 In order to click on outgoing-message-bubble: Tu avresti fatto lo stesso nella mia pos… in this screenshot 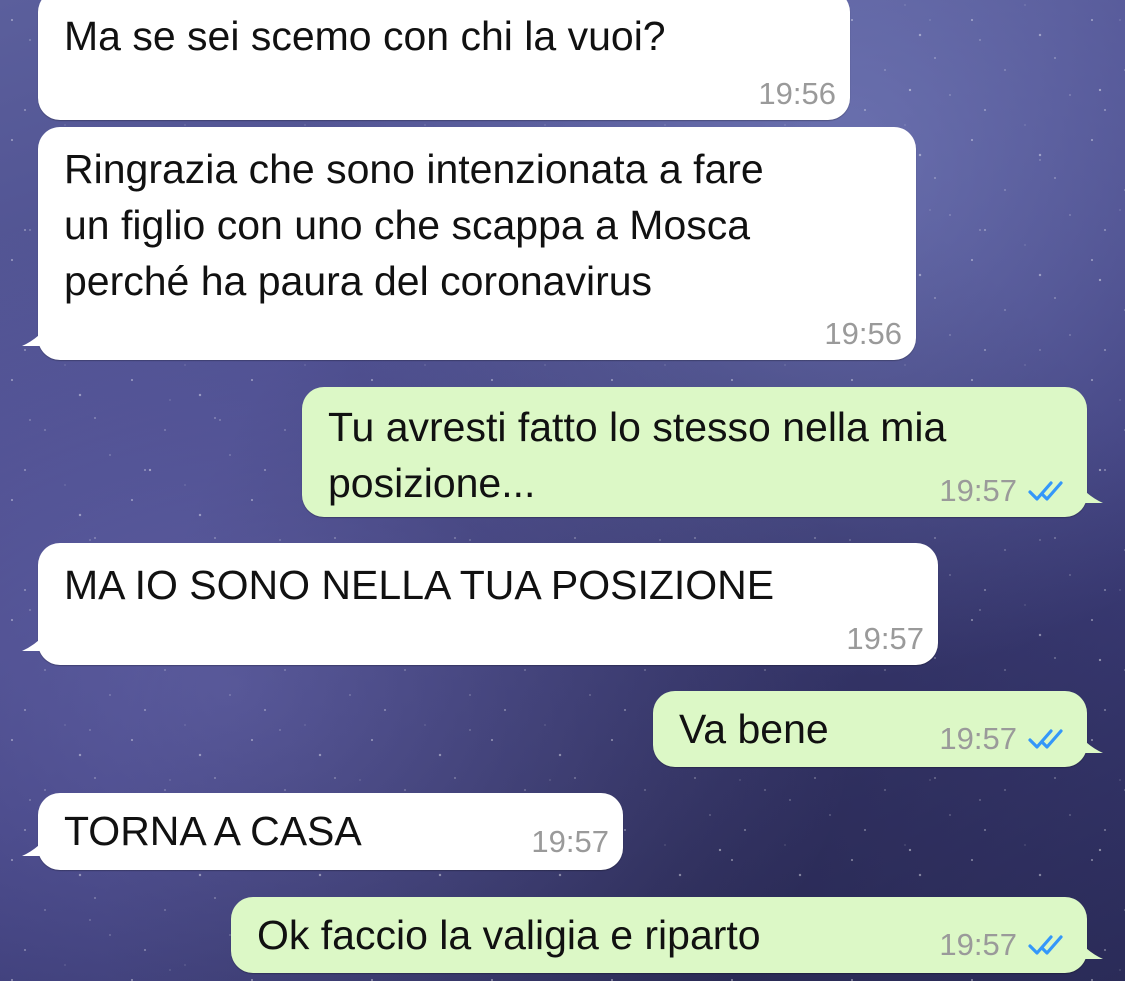, I will do `click(702, 452)`.